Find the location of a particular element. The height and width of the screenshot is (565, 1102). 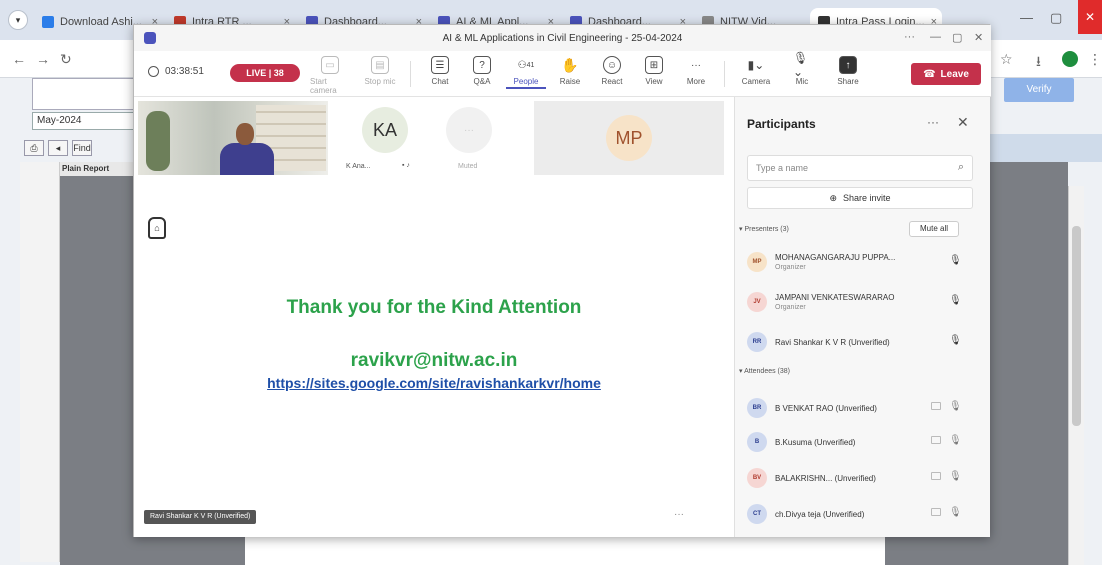

back-icon: ← is located at coordinates (19, 59).